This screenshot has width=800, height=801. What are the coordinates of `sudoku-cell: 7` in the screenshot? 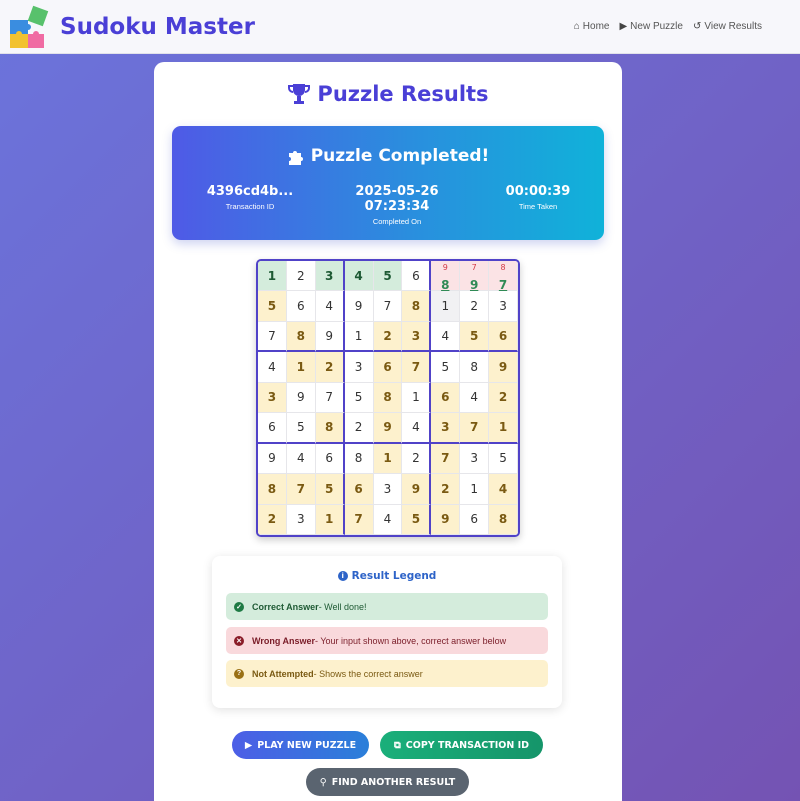 It's located at (272, 337).